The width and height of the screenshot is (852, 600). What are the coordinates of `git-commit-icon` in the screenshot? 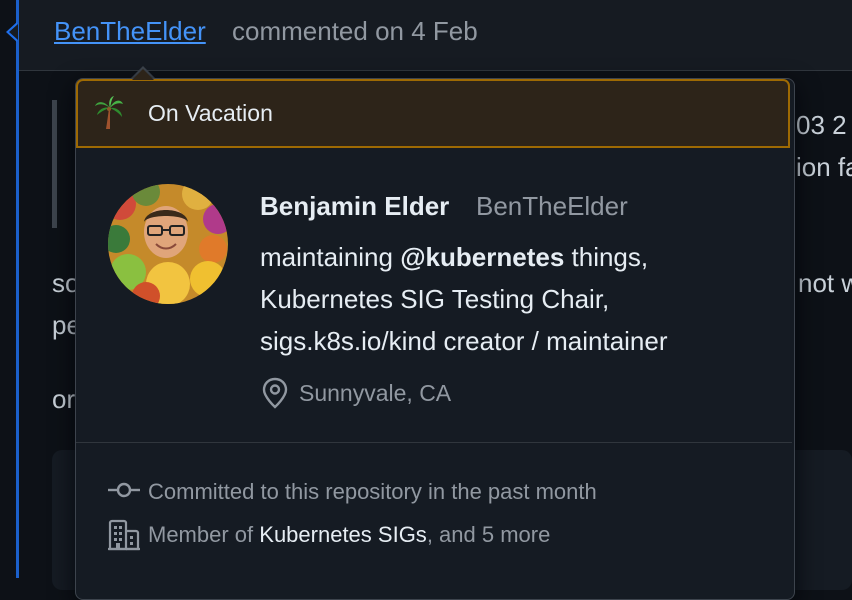 It's located at (124, 490).